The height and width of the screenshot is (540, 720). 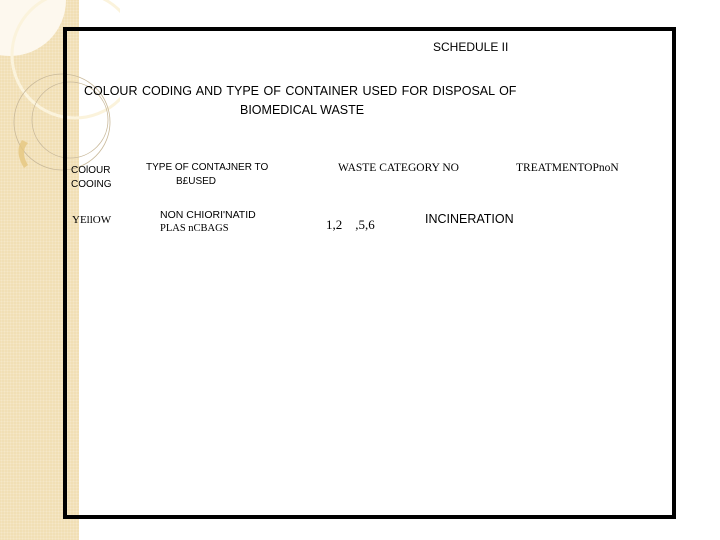 I want to click on cell-container-line1: NON CHIORI'NATID, so click(x=208, y=215).